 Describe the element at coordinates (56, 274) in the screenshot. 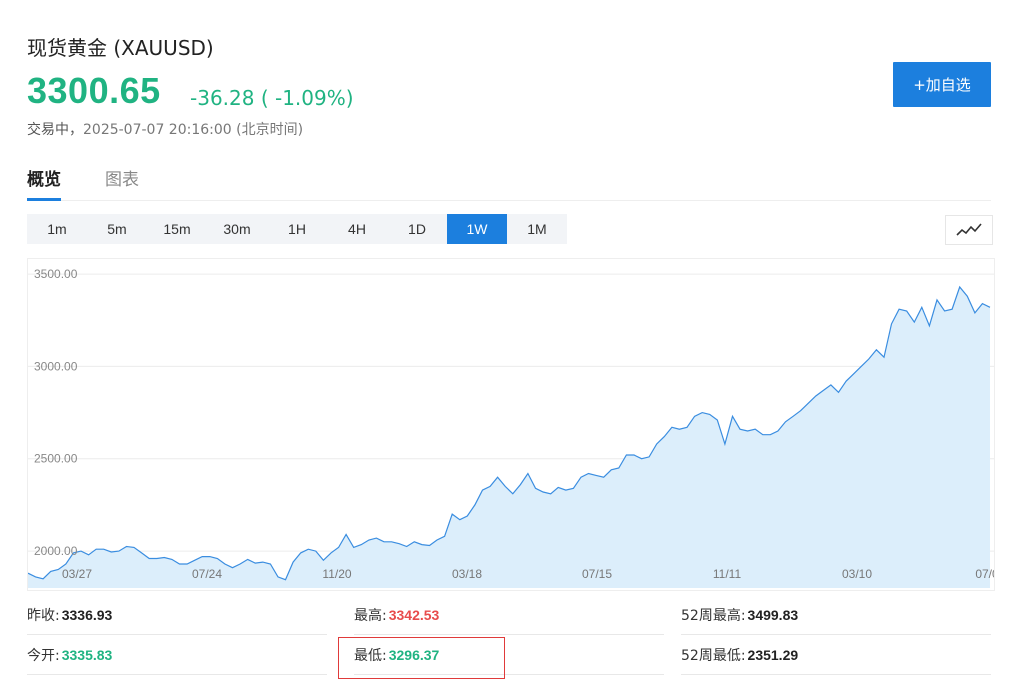

I see `y-tick-label: 3500.00` at that location.